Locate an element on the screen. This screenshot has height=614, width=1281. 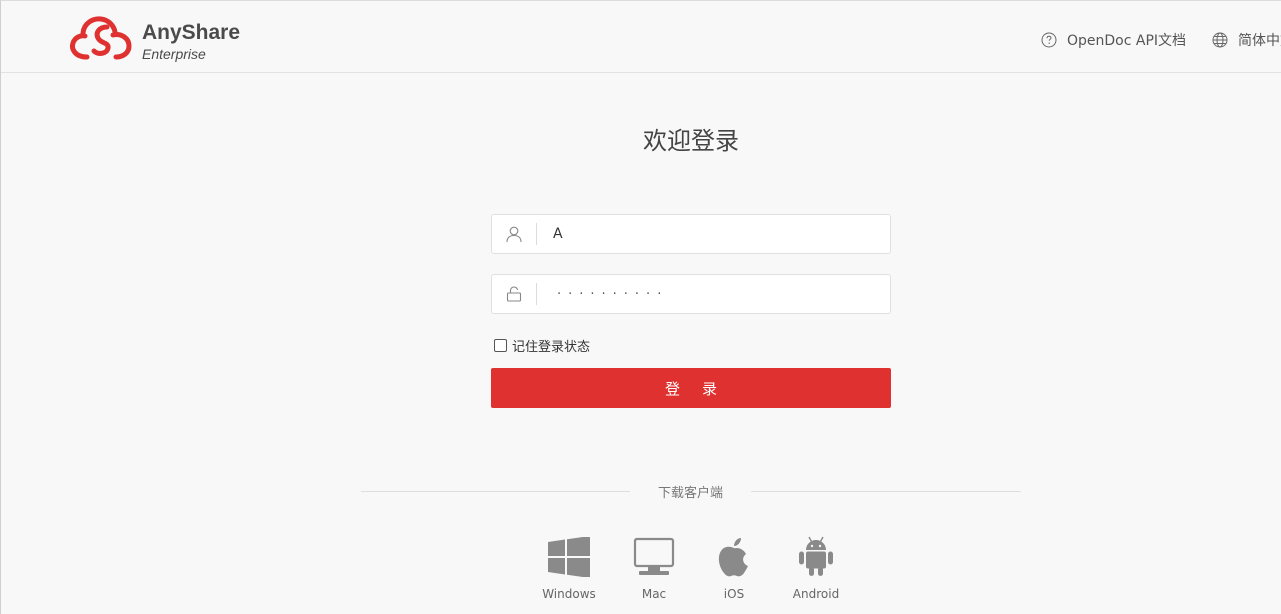
remember-login: 记住登录状态 is located at coordinates (542, 345).